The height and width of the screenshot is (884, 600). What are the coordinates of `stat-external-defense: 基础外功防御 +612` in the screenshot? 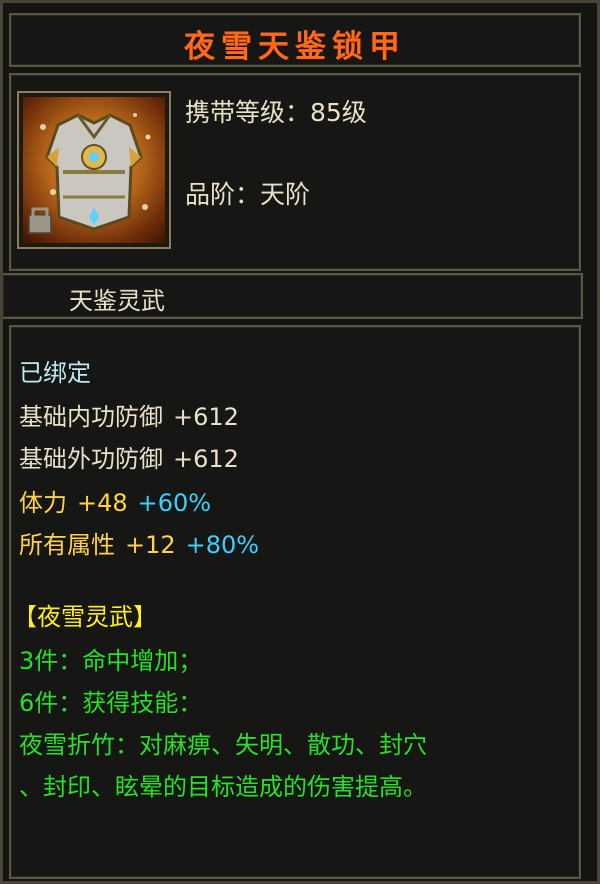 It's located at (134, 456).